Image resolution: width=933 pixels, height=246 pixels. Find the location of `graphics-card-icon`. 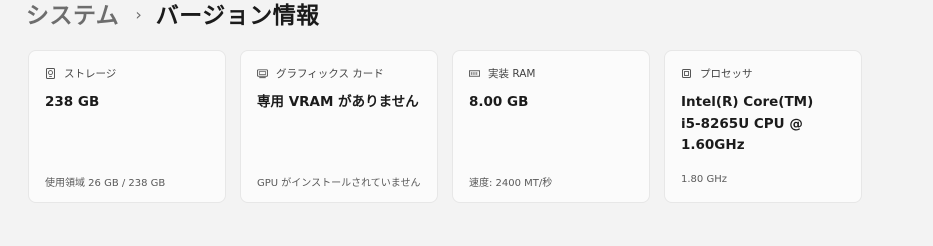

graphics-card-icon is located at coordinates (262, 73).